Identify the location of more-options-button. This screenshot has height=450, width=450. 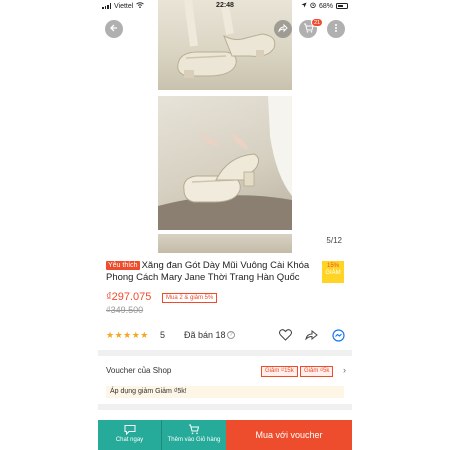
(336, 29).